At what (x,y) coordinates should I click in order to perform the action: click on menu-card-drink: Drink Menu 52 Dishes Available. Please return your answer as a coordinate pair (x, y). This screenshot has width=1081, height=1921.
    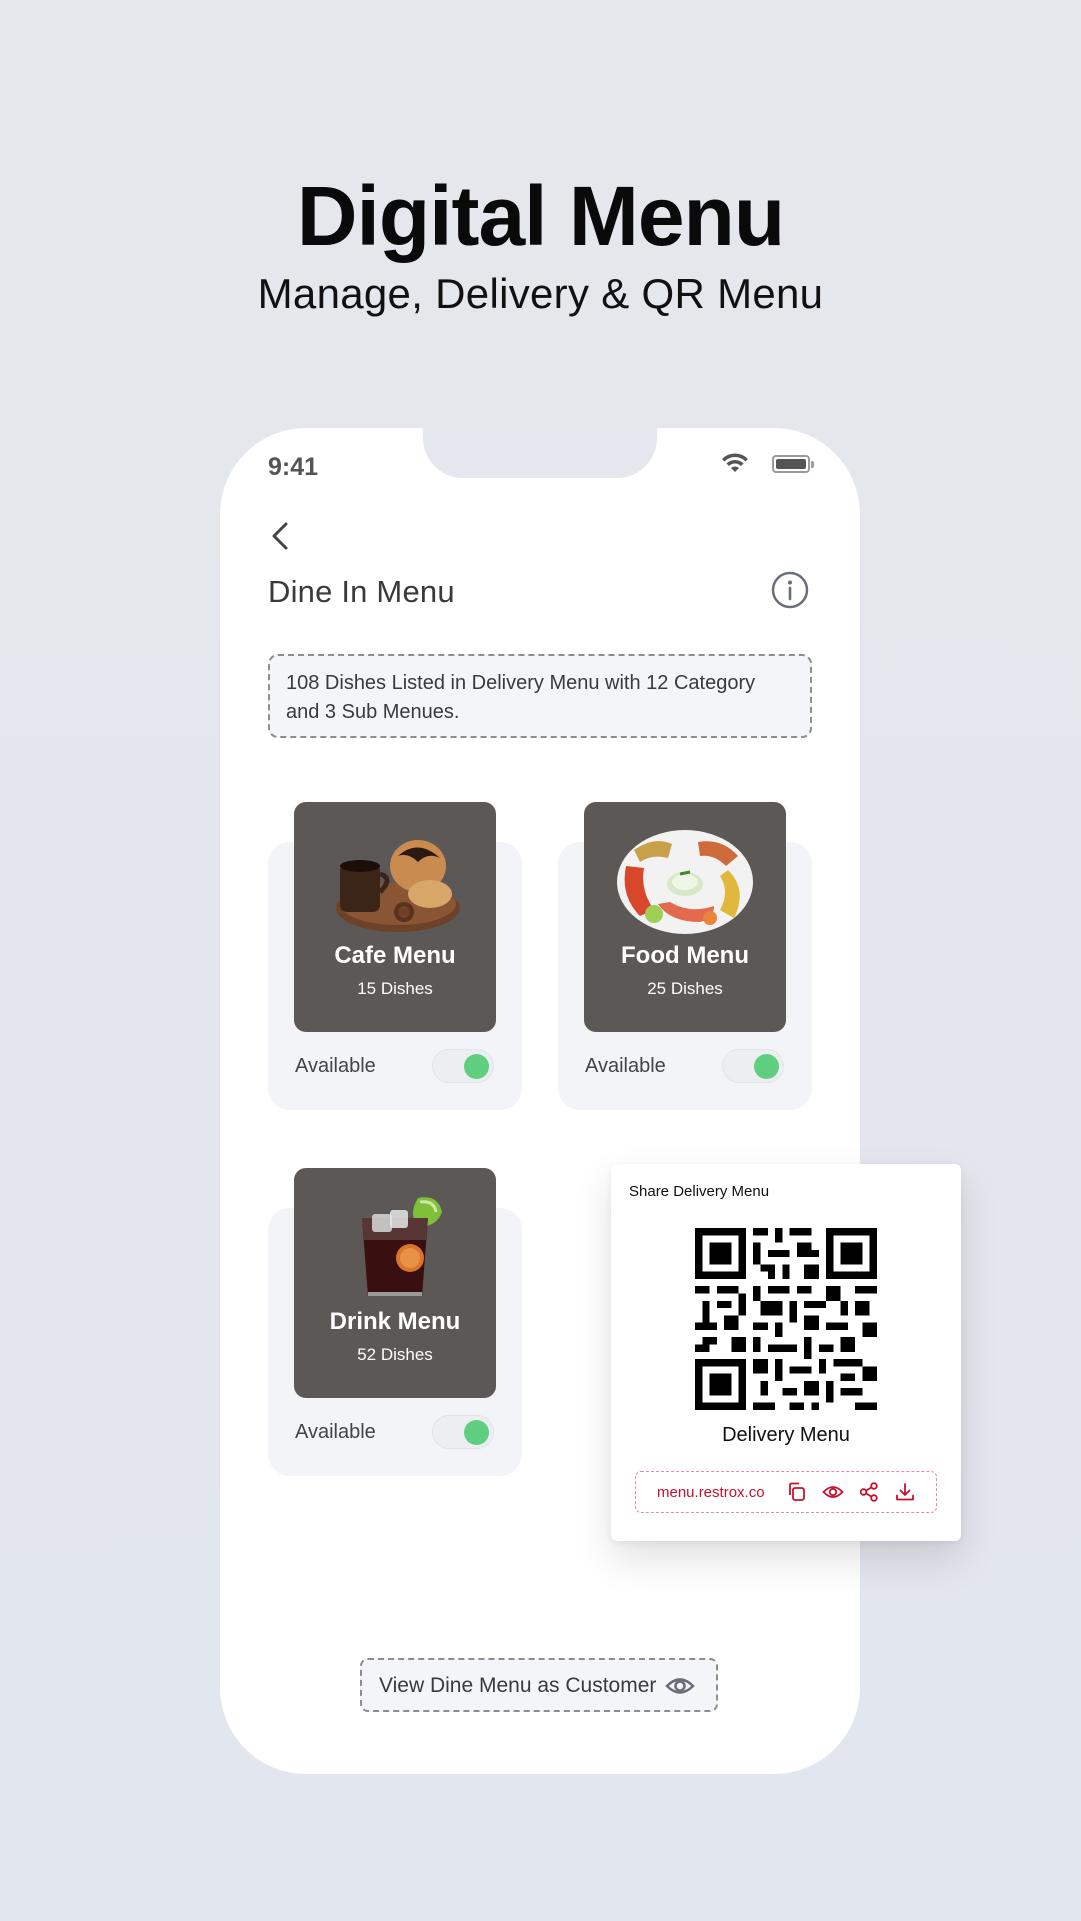
    Looking at the image, I should click on (395, 1322).